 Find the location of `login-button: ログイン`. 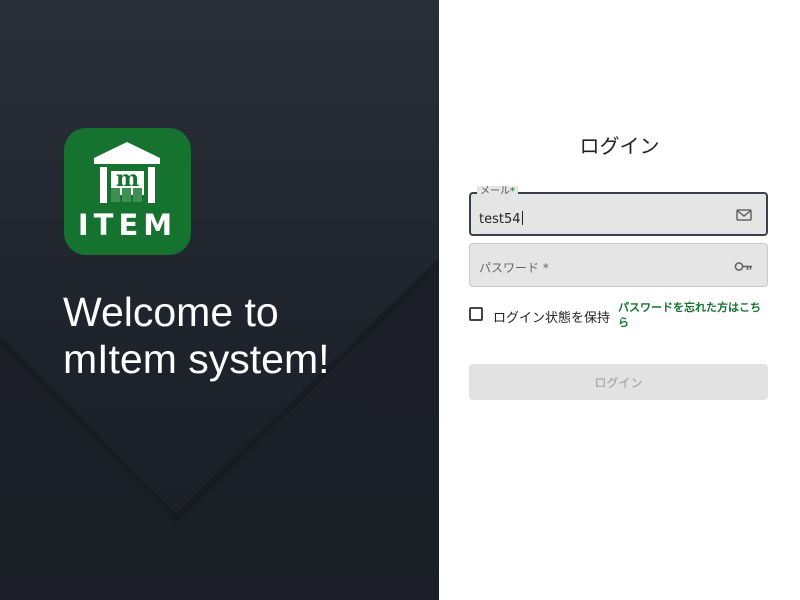

login-button: ログイン is located at coordinates (618, 382).